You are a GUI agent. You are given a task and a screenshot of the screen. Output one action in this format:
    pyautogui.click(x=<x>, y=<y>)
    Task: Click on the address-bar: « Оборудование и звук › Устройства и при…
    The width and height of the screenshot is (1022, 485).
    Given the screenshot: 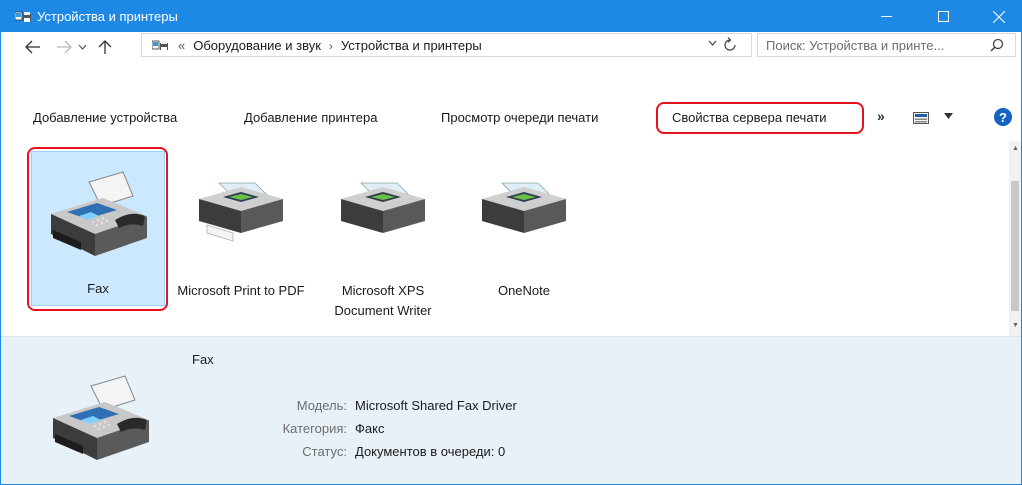 What is the action you would take?
    pyautogui.click(x=446, y=45)
    